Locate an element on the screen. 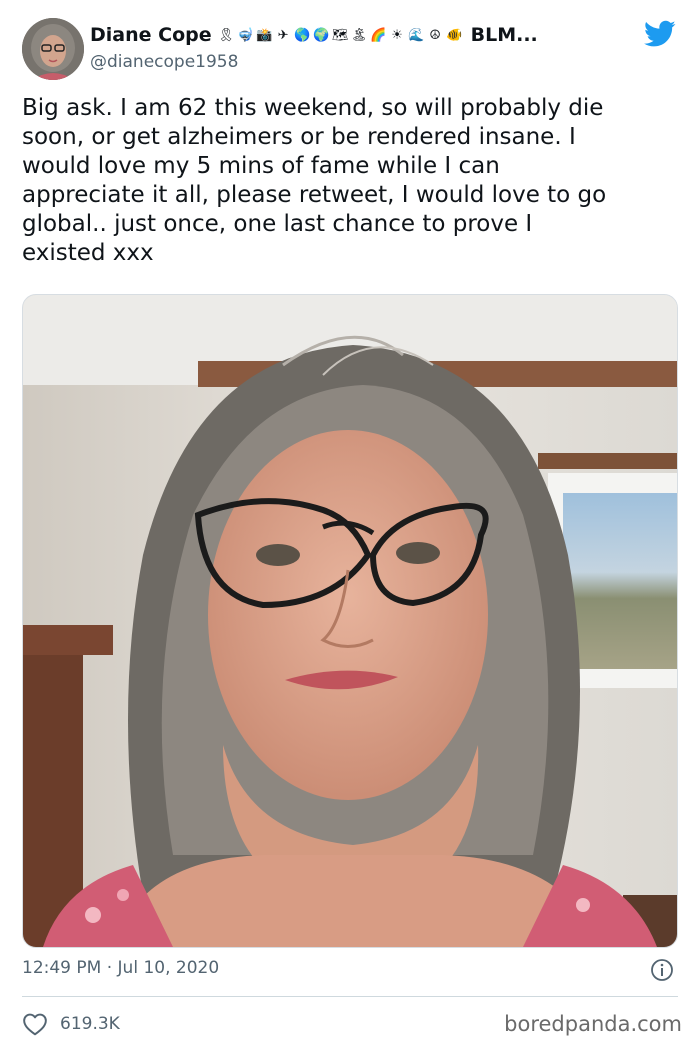 This screenshot has width=700, height=1049. likes-row: 619.3K is located at coordinates (71, 1024).